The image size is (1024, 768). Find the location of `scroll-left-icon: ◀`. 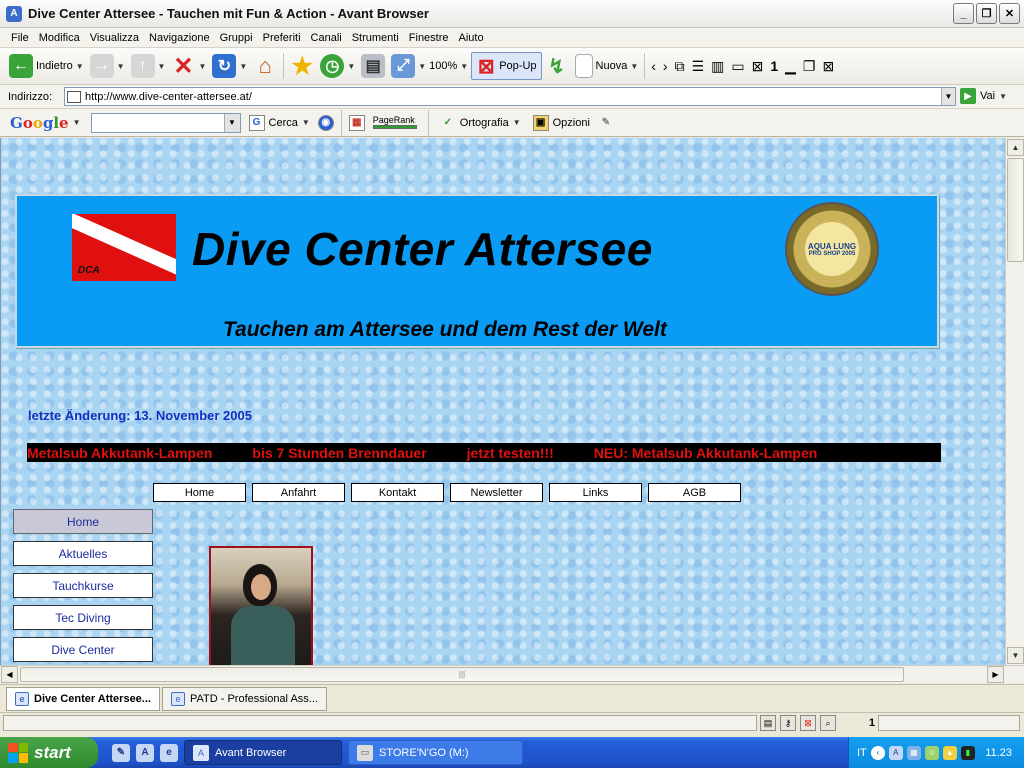

scroll-left-icon: ◀ is located at coordinates (9, 674).